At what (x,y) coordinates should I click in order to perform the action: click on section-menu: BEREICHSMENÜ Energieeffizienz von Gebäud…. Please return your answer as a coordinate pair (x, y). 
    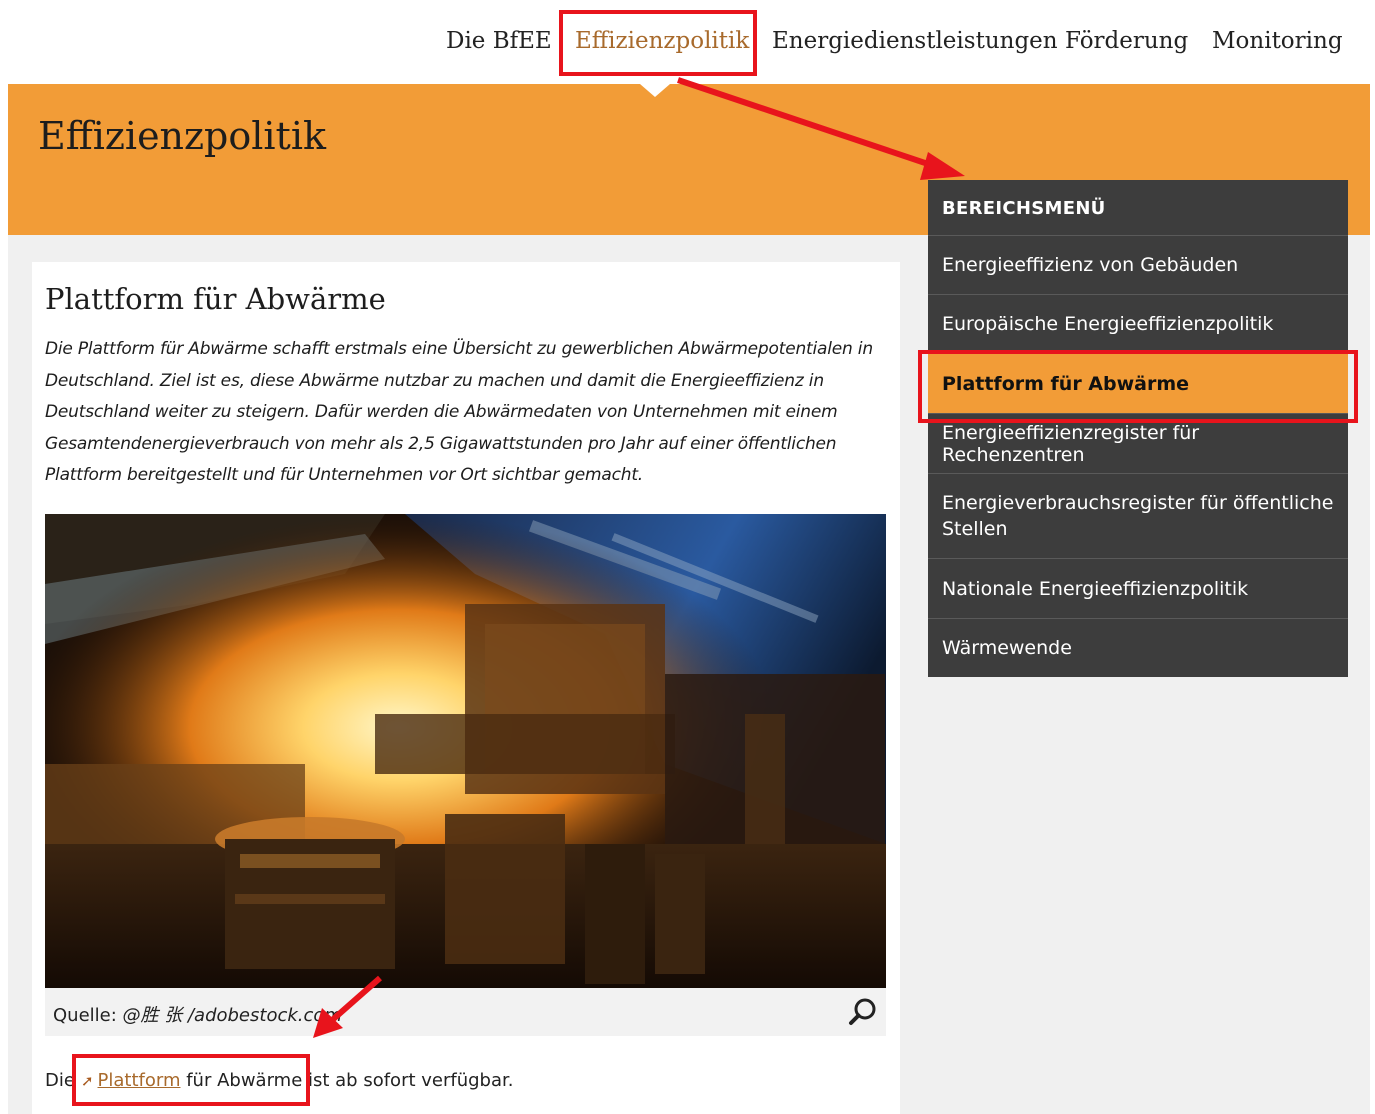
    Looking at the image, I should click on (1138, 428).